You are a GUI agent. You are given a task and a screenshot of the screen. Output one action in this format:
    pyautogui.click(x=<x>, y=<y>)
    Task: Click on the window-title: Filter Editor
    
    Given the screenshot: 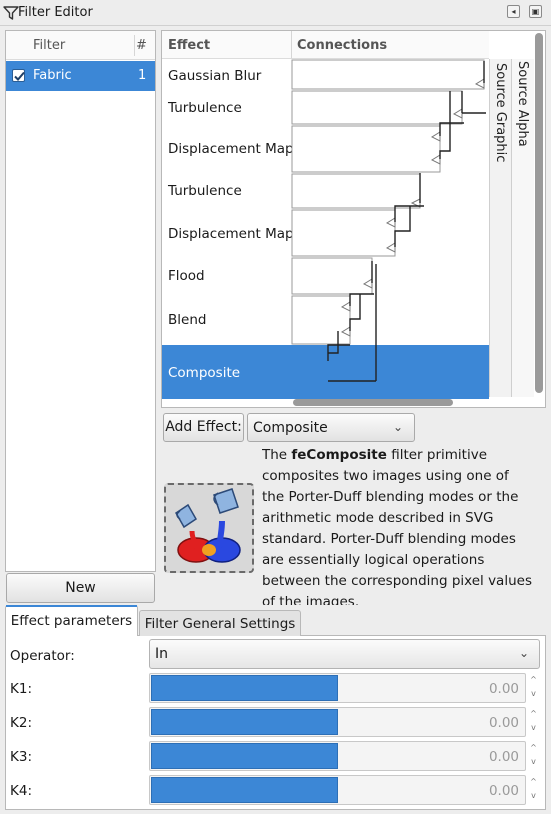 What is the action you would take?
    pyautogui.click(x=55, y=12)
    